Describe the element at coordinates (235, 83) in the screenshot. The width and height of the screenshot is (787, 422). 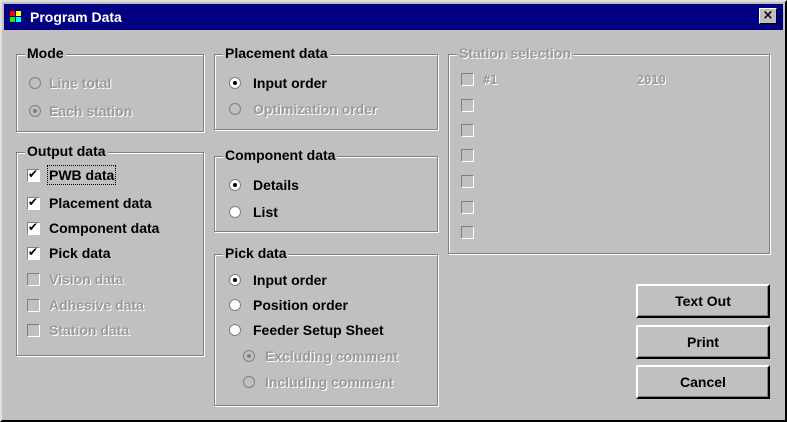
I see `placement-input-order-radio` at that location.